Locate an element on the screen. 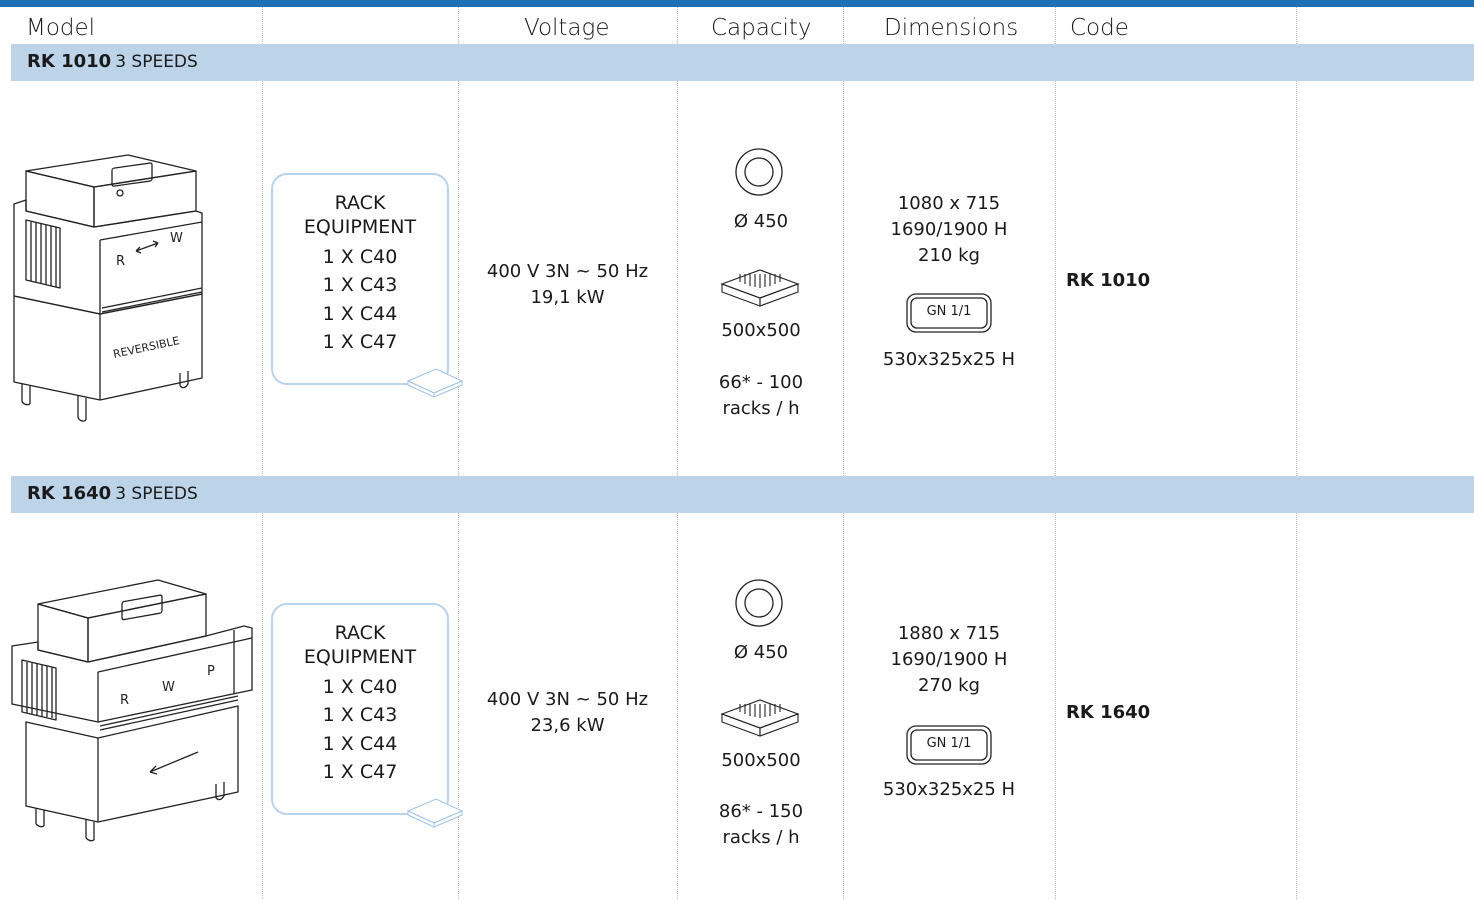 The height and width of the screenshot is (900, 1474). racks-range: 66* - 100 is located at coordinates (761, 382).